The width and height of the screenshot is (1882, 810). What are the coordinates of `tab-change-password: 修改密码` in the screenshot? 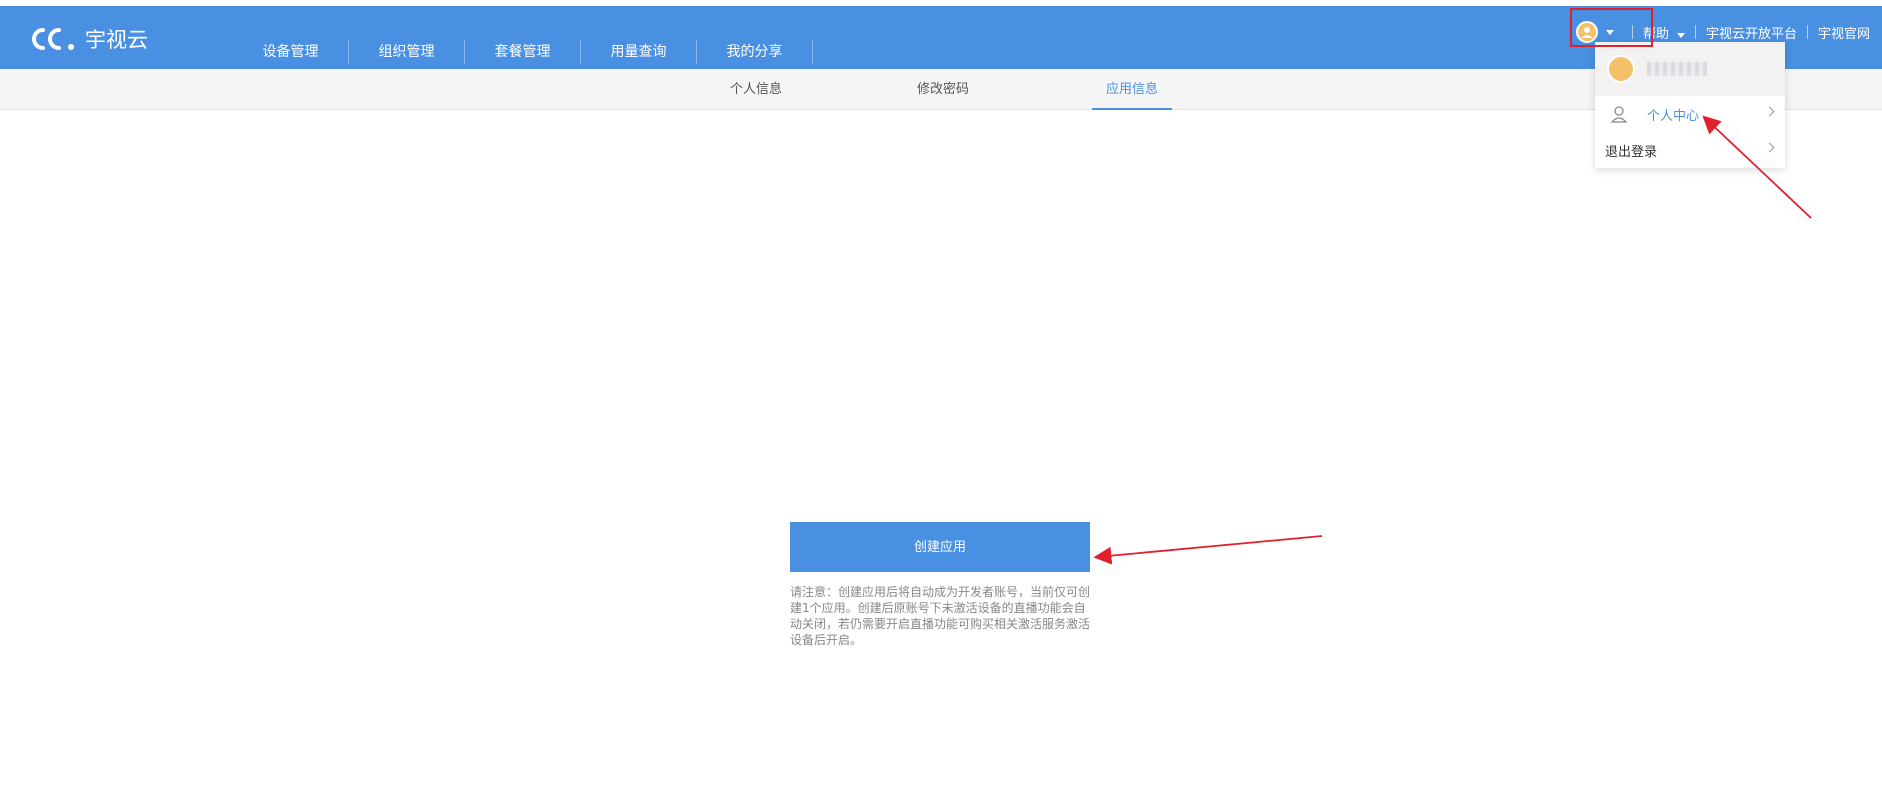 It's located at (943, 89).